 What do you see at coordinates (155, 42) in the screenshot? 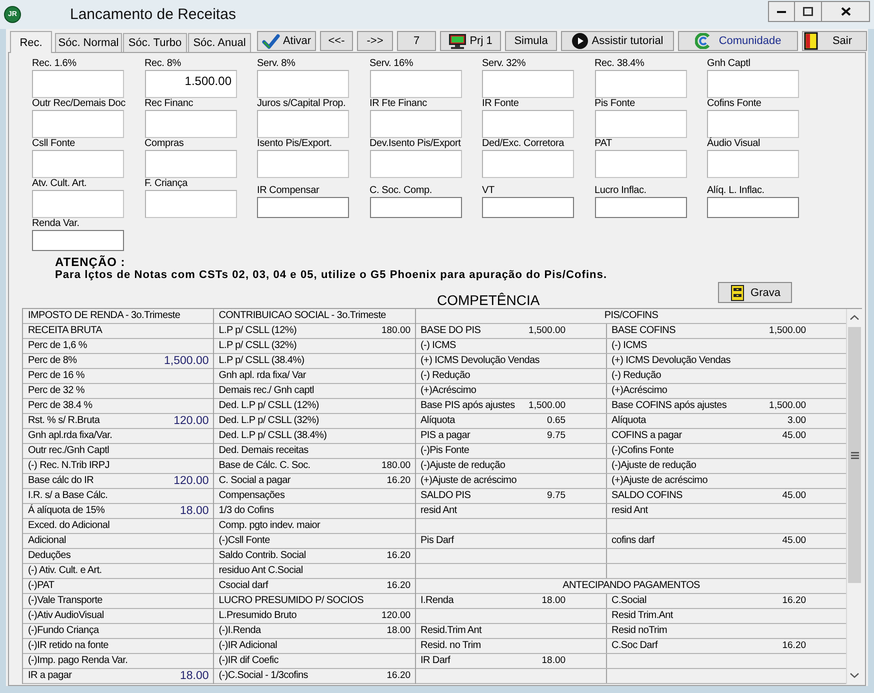
I see `tab: Sóc. Turbo` at bounding box center [155, 42].